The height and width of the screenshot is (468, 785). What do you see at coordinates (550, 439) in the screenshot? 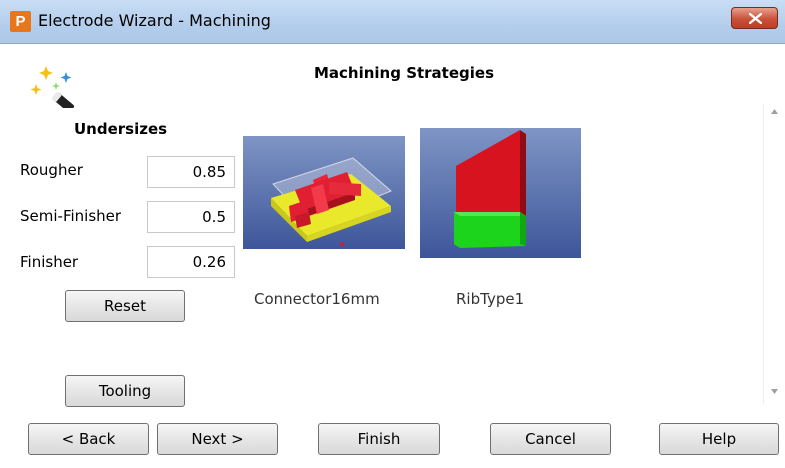
I see `cancel-button: Cancel` at bounding box center [550, 439].